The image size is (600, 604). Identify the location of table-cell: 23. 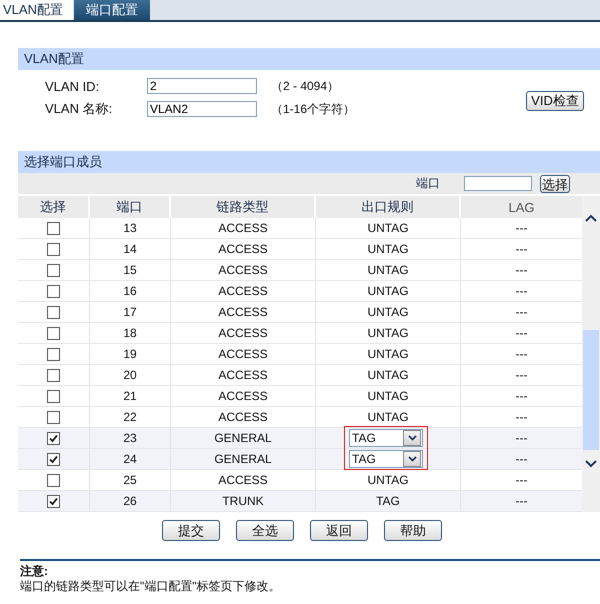
(130, 438).